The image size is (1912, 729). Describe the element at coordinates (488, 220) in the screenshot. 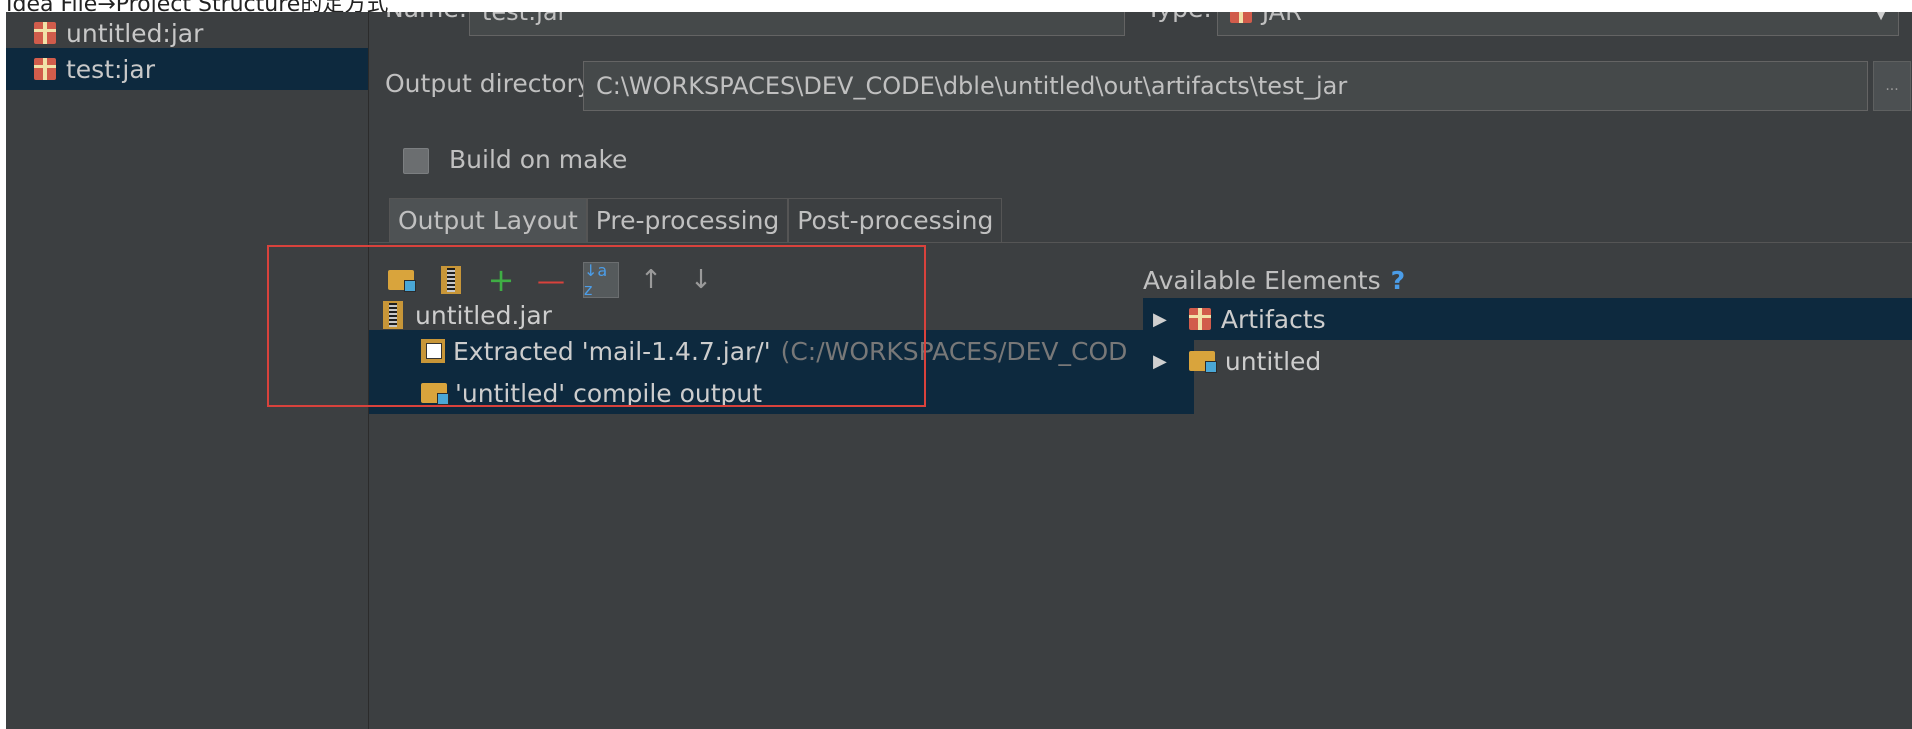

I see `tab-output-layout: Output Layout` at that location.